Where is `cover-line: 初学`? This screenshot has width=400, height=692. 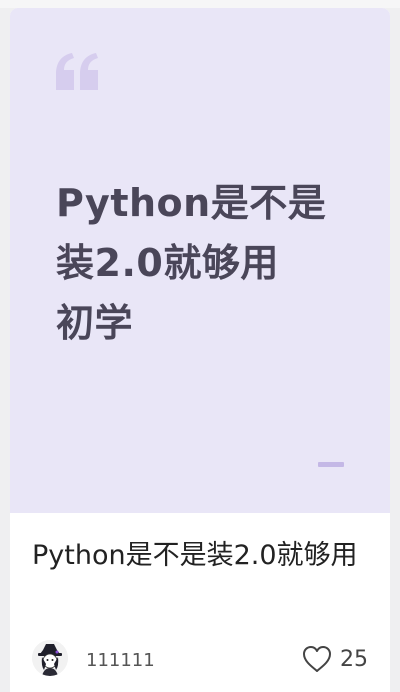
cover-line: 初学 is located at coordinates (95, 323).